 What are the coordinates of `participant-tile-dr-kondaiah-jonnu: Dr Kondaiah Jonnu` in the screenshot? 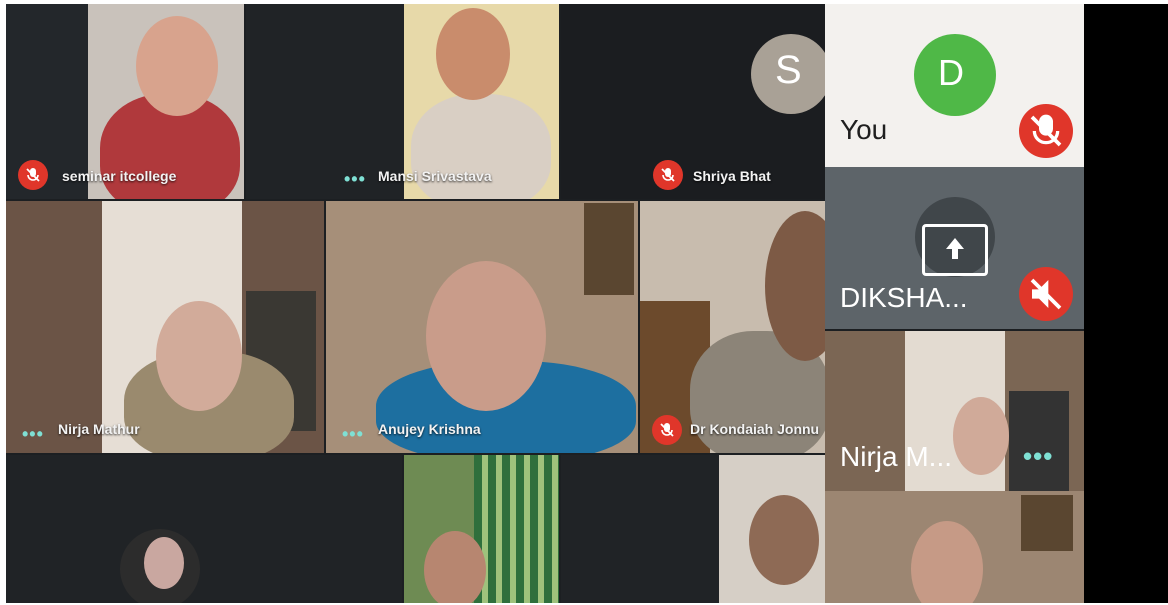 It's located at (732, 327).